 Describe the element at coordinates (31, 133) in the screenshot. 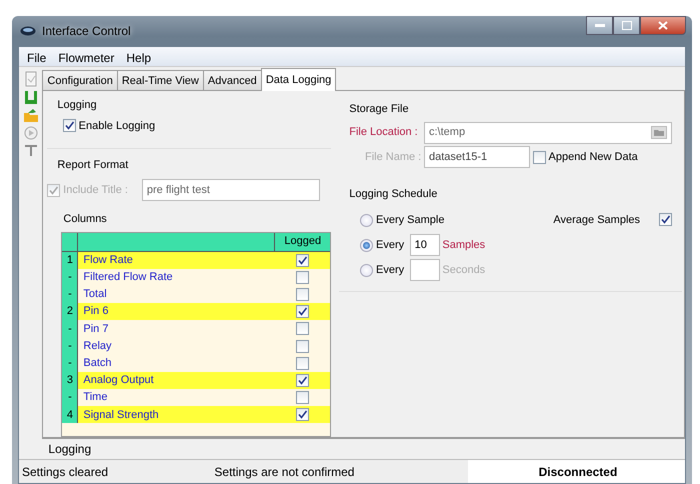

I see `play-icon` at that location.